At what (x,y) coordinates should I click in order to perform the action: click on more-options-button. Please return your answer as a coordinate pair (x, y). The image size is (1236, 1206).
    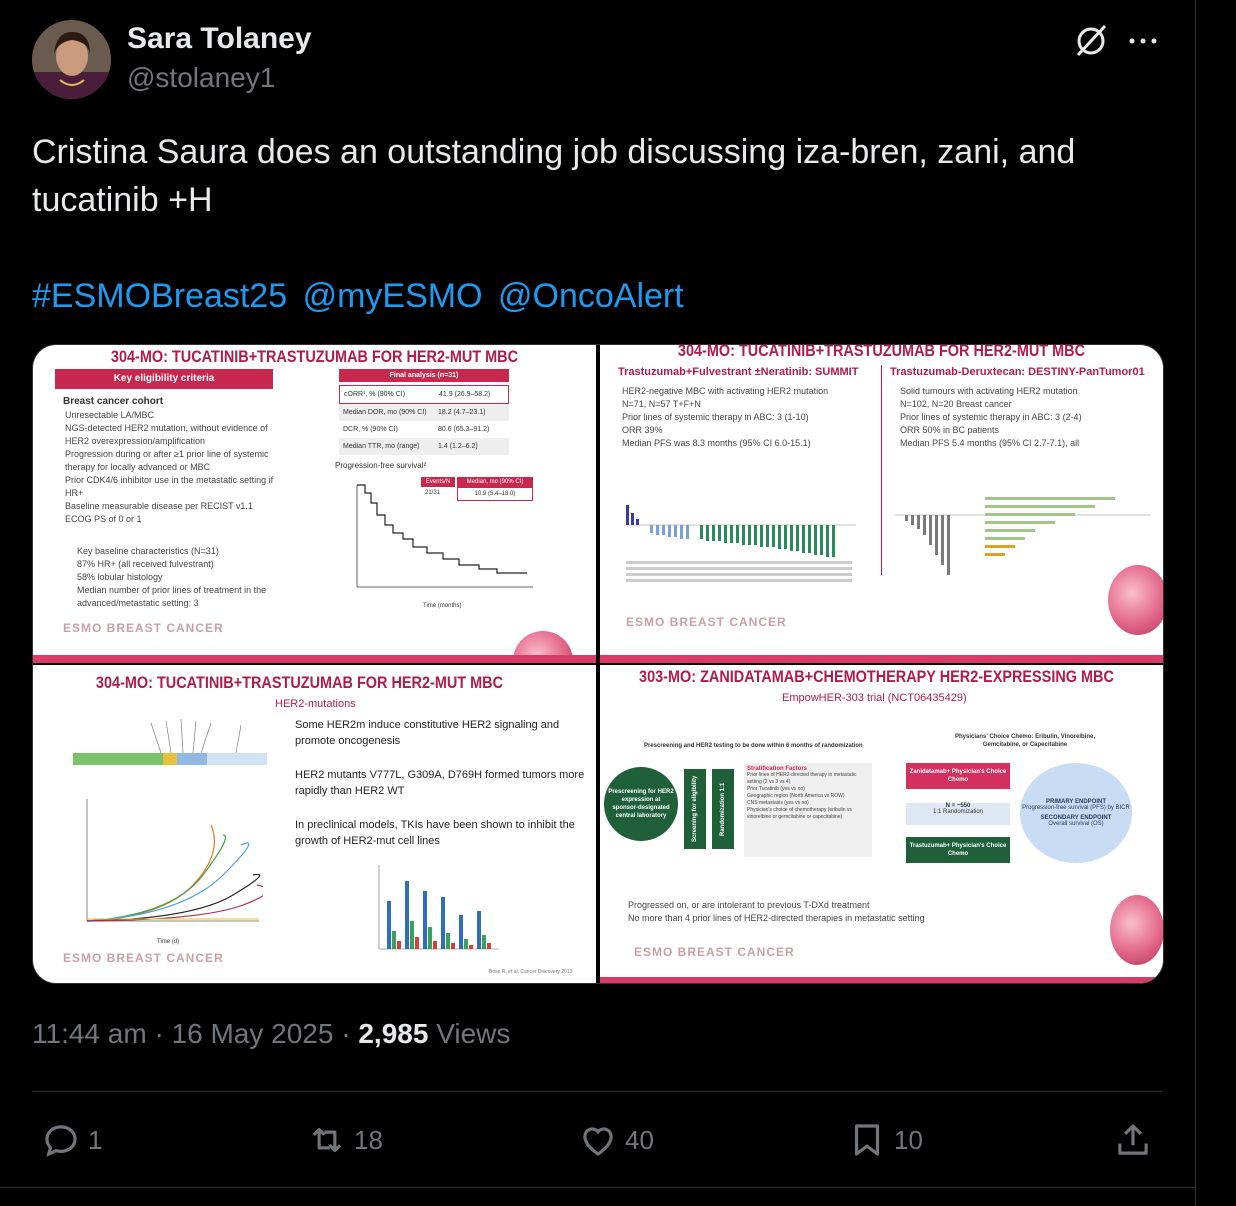
    Looking at the image, I should click on (1144, 41).